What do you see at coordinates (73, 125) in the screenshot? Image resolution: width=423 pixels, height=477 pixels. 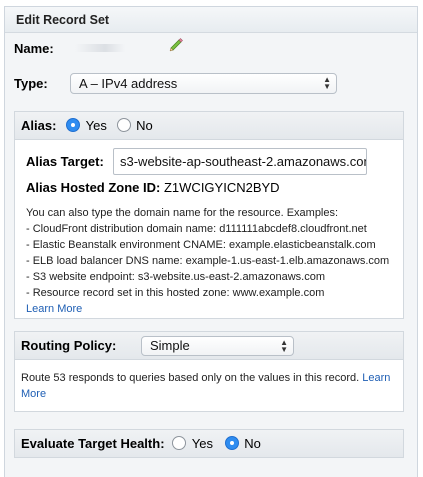 I see `alias-yes-radio` at bounding box center [73, 125].